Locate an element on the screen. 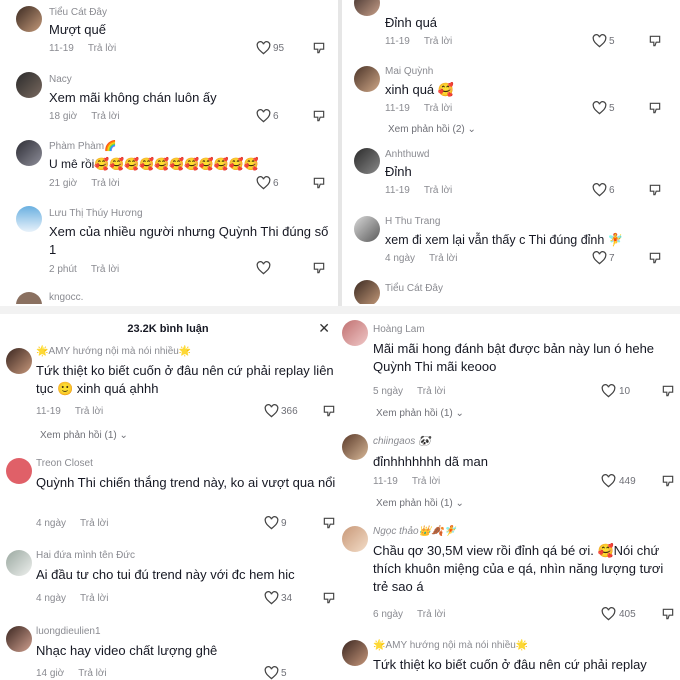 This screenshot has width=680, height=680. comment-text: đỉnhhhhhhh dã man is located at coordinates (430, 461).